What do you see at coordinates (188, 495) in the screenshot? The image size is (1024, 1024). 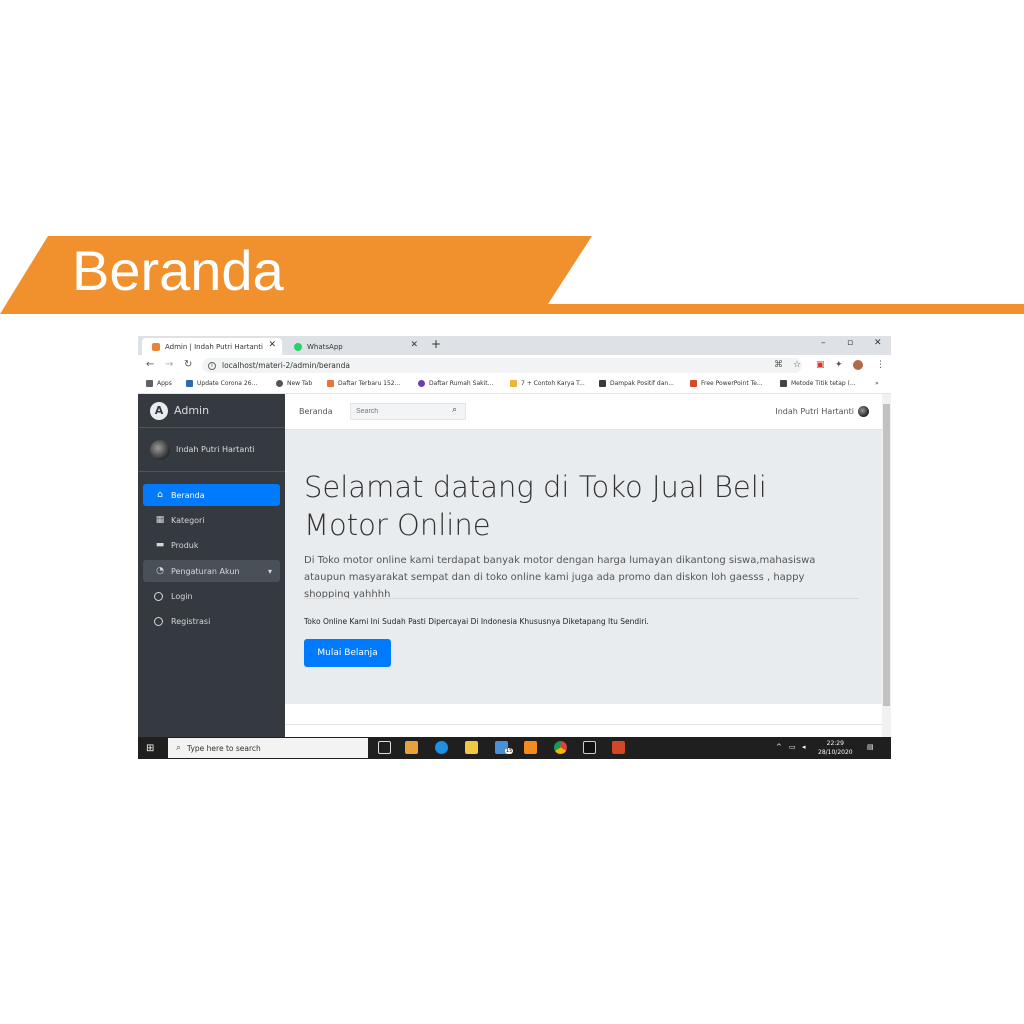 I see `sidebar-item-label: Beranda` at bounding box center [188, 495].